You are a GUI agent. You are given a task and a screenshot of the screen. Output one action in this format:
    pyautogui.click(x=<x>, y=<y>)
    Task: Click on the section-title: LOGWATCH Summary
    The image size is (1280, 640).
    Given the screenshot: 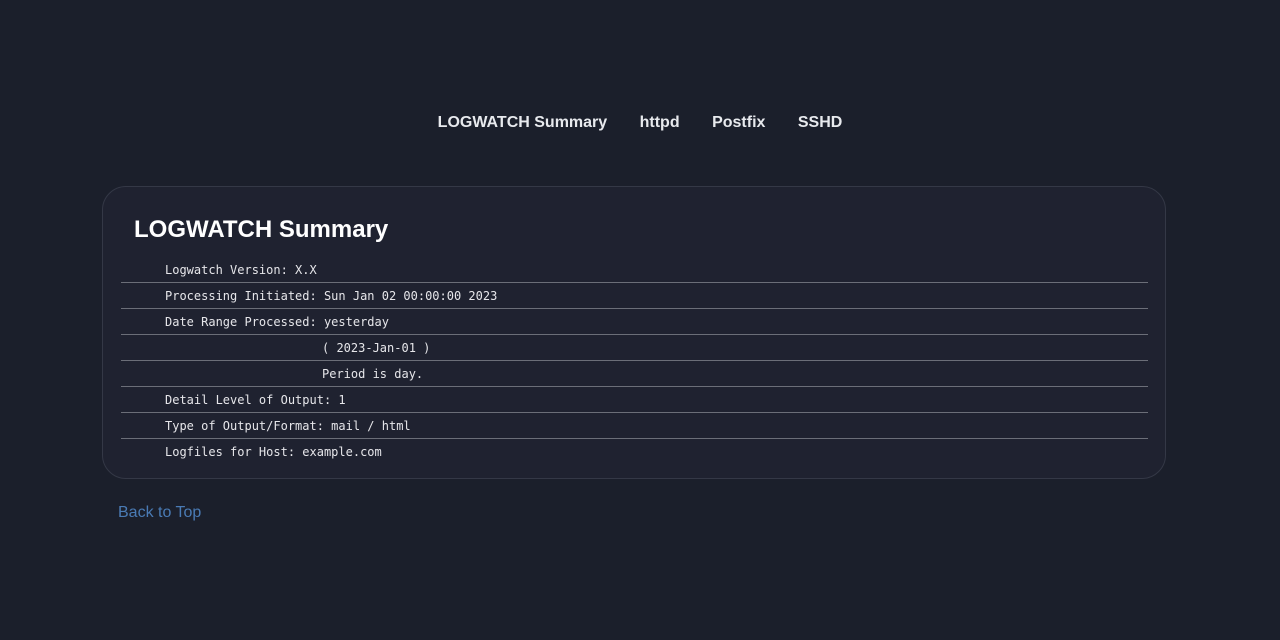 What is the action you would take?
    pyautogui.click(x=261, y=229)
    